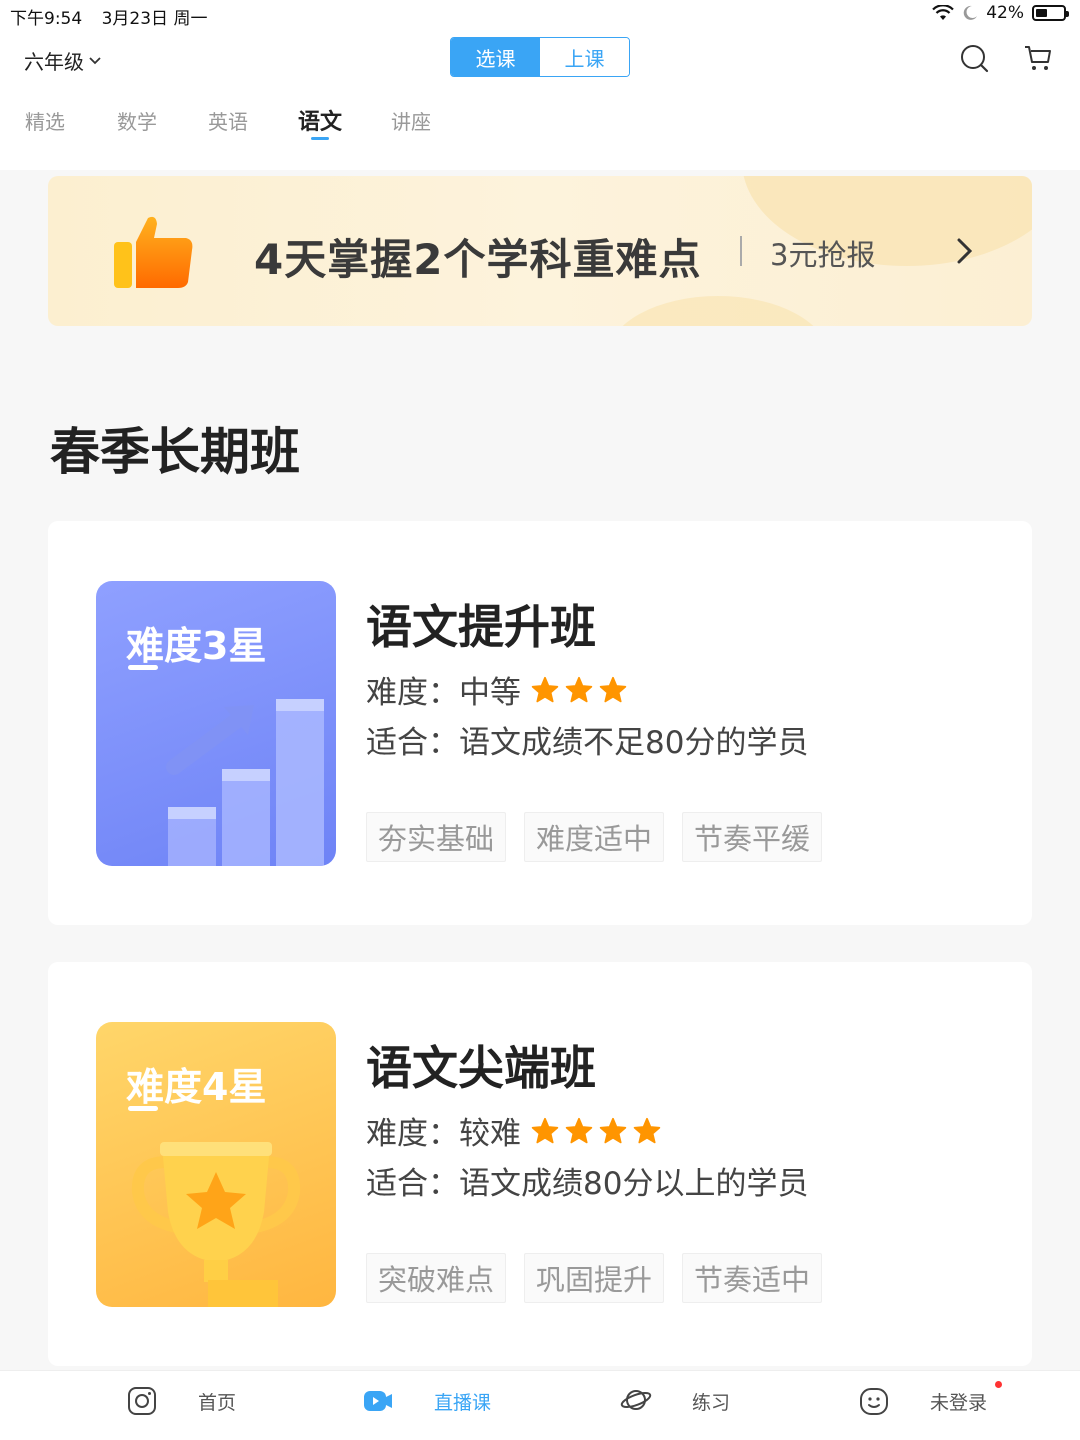 The height and width of the screenshot is (1440, 1080). I want to click on tab-featured: 精选, so click(45, 120).